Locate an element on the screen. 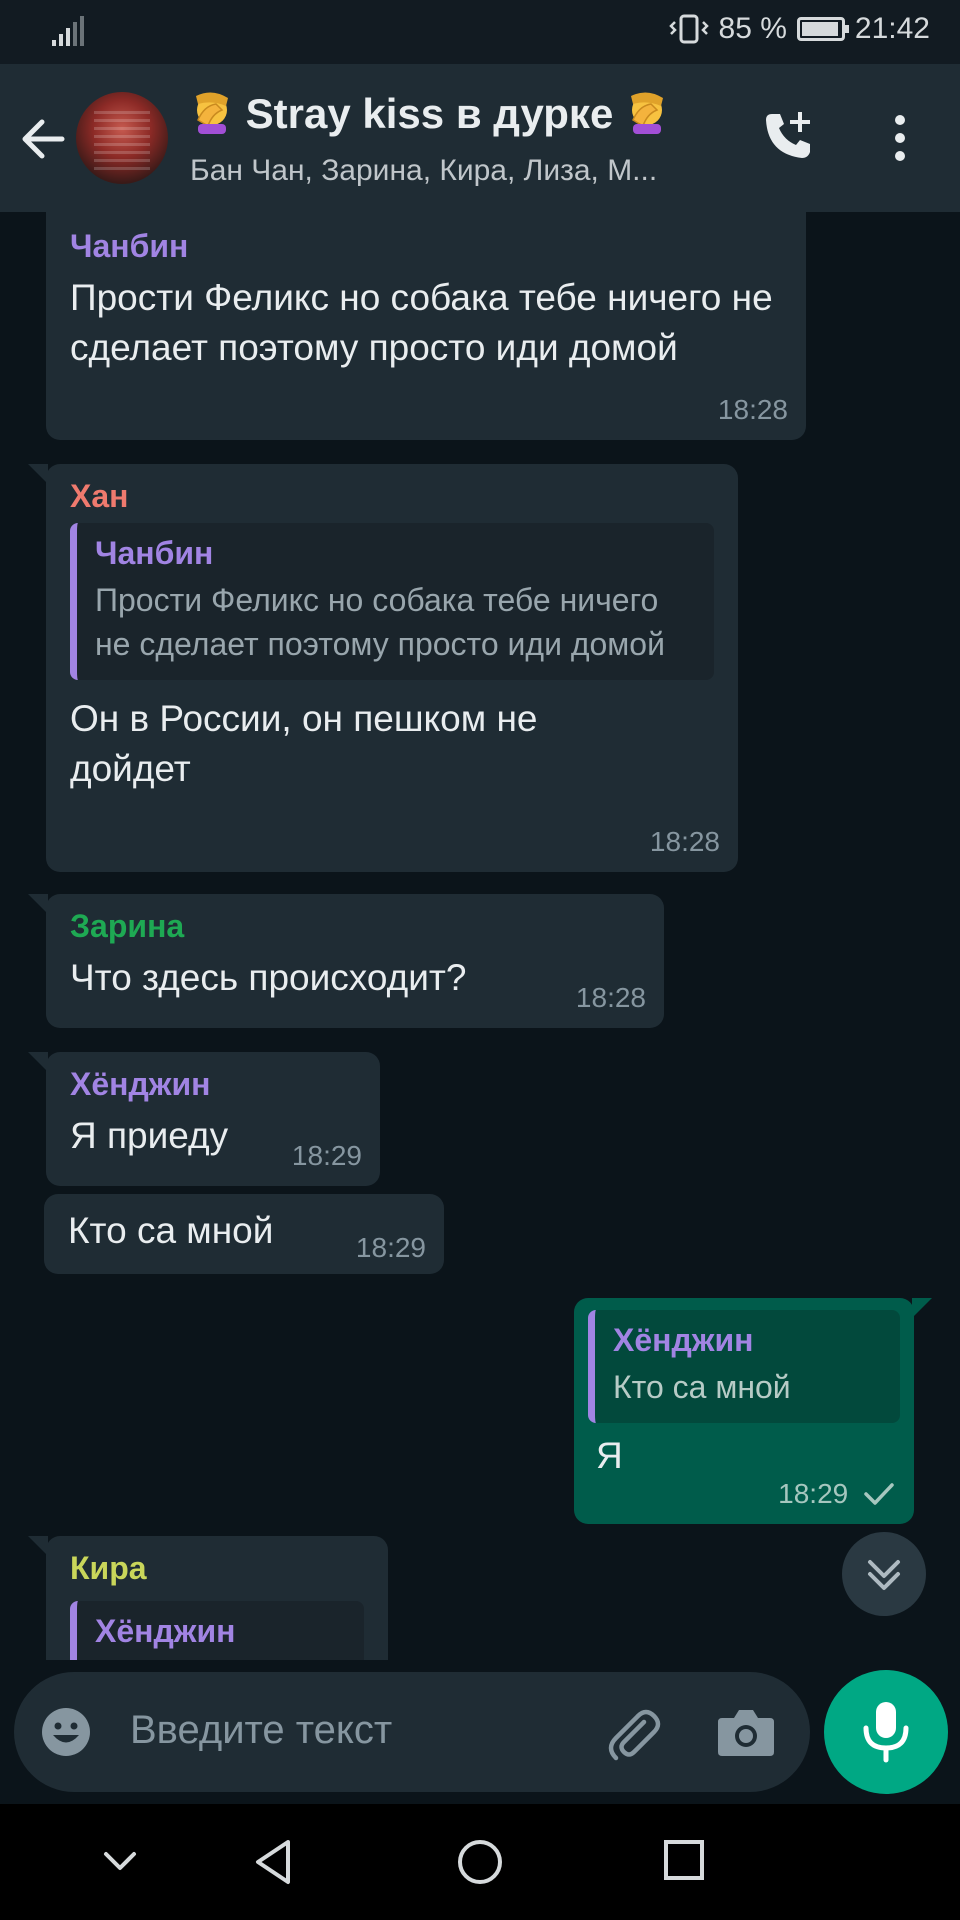  status-bar: 85 % 21:42 is located at coordinates (480, 32).